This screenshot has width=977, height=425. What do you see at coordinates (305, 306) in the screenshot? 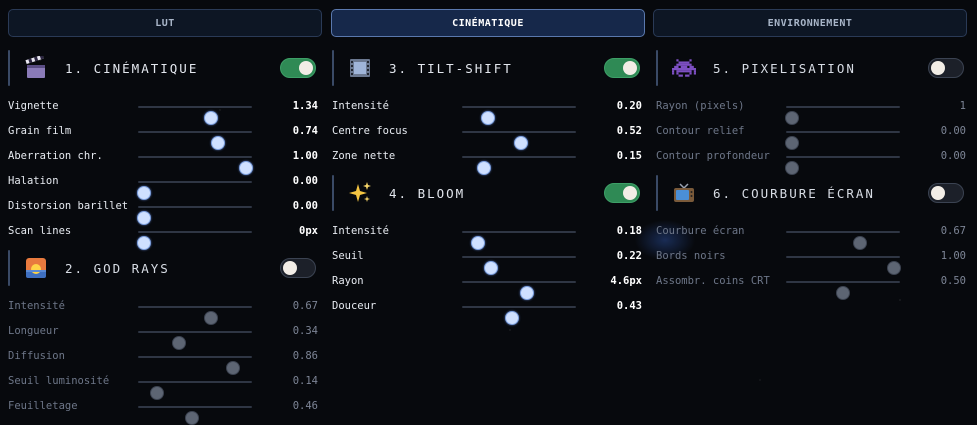
I see `slider-value: 0.67` at bounding box center [305, 306].